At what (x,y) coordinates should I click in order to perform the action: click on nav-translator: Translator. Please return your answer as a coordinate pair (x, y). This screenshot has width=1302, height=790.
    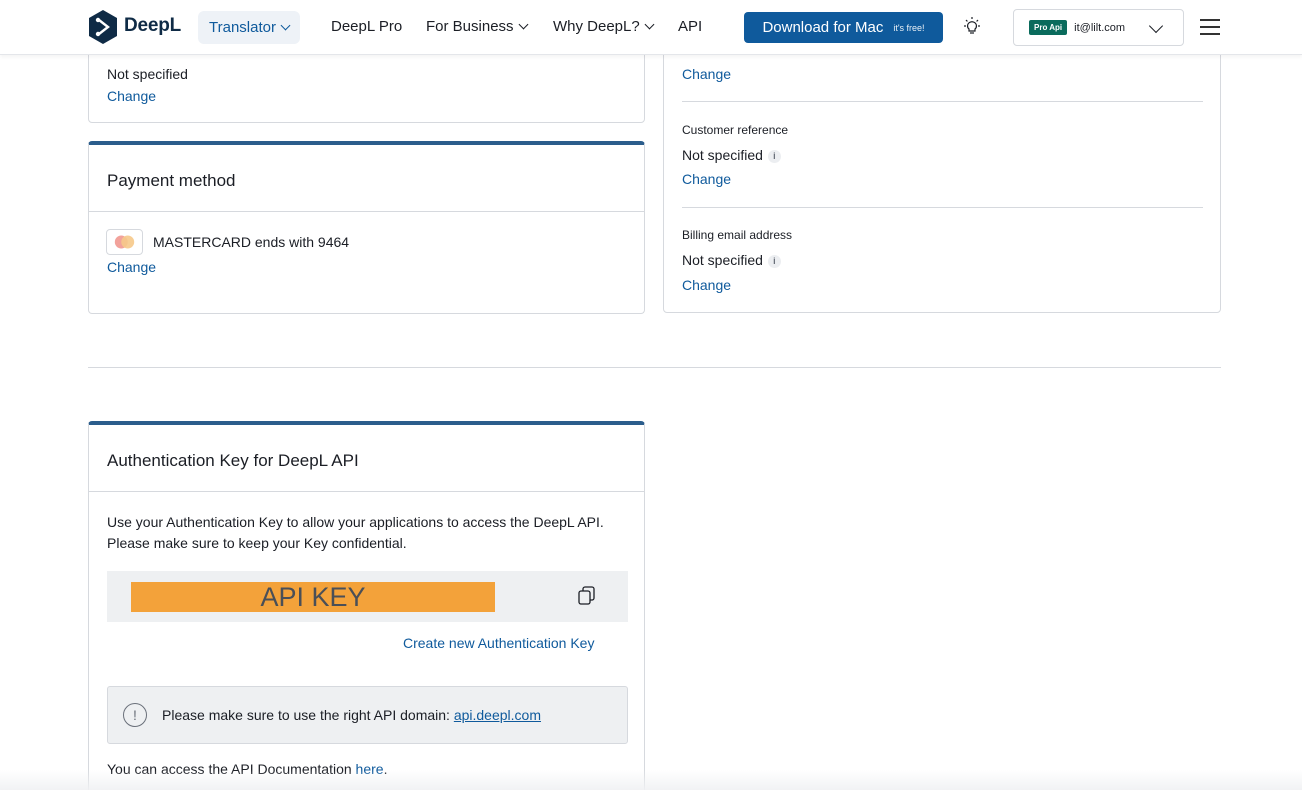
    Looking at the image, I should click on (249, 27).